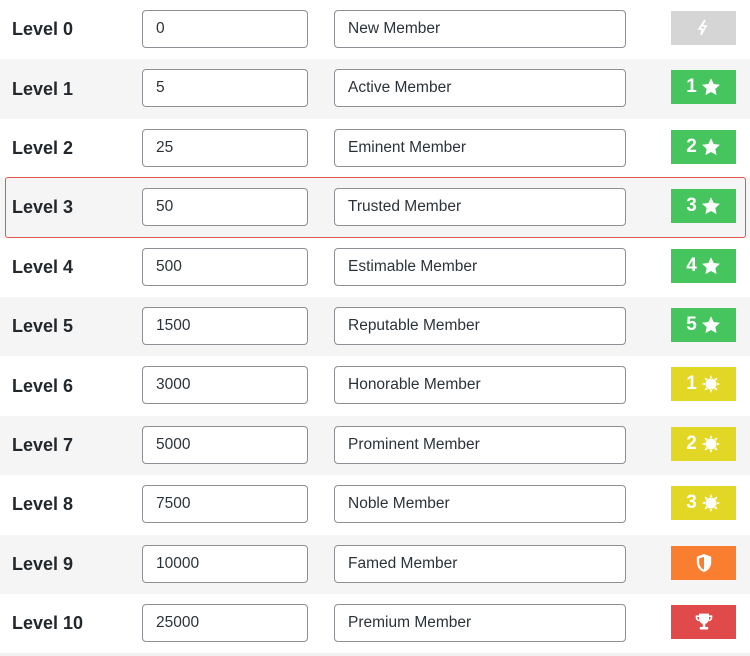 Image resolution: width=750 pixels, height=656 pixels. I want to click on level-label: Level 10, so click(48, 623).